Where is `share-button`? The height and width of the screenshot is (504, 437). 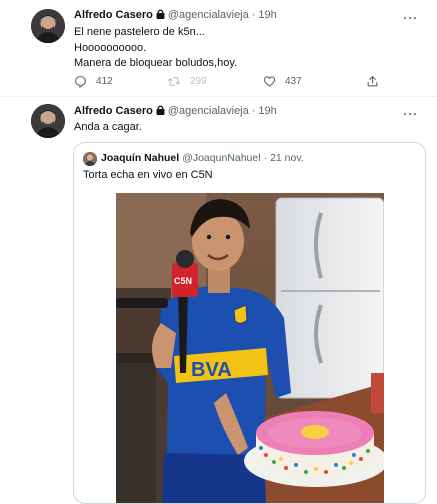
share-button is located at coordinates (372, 81).